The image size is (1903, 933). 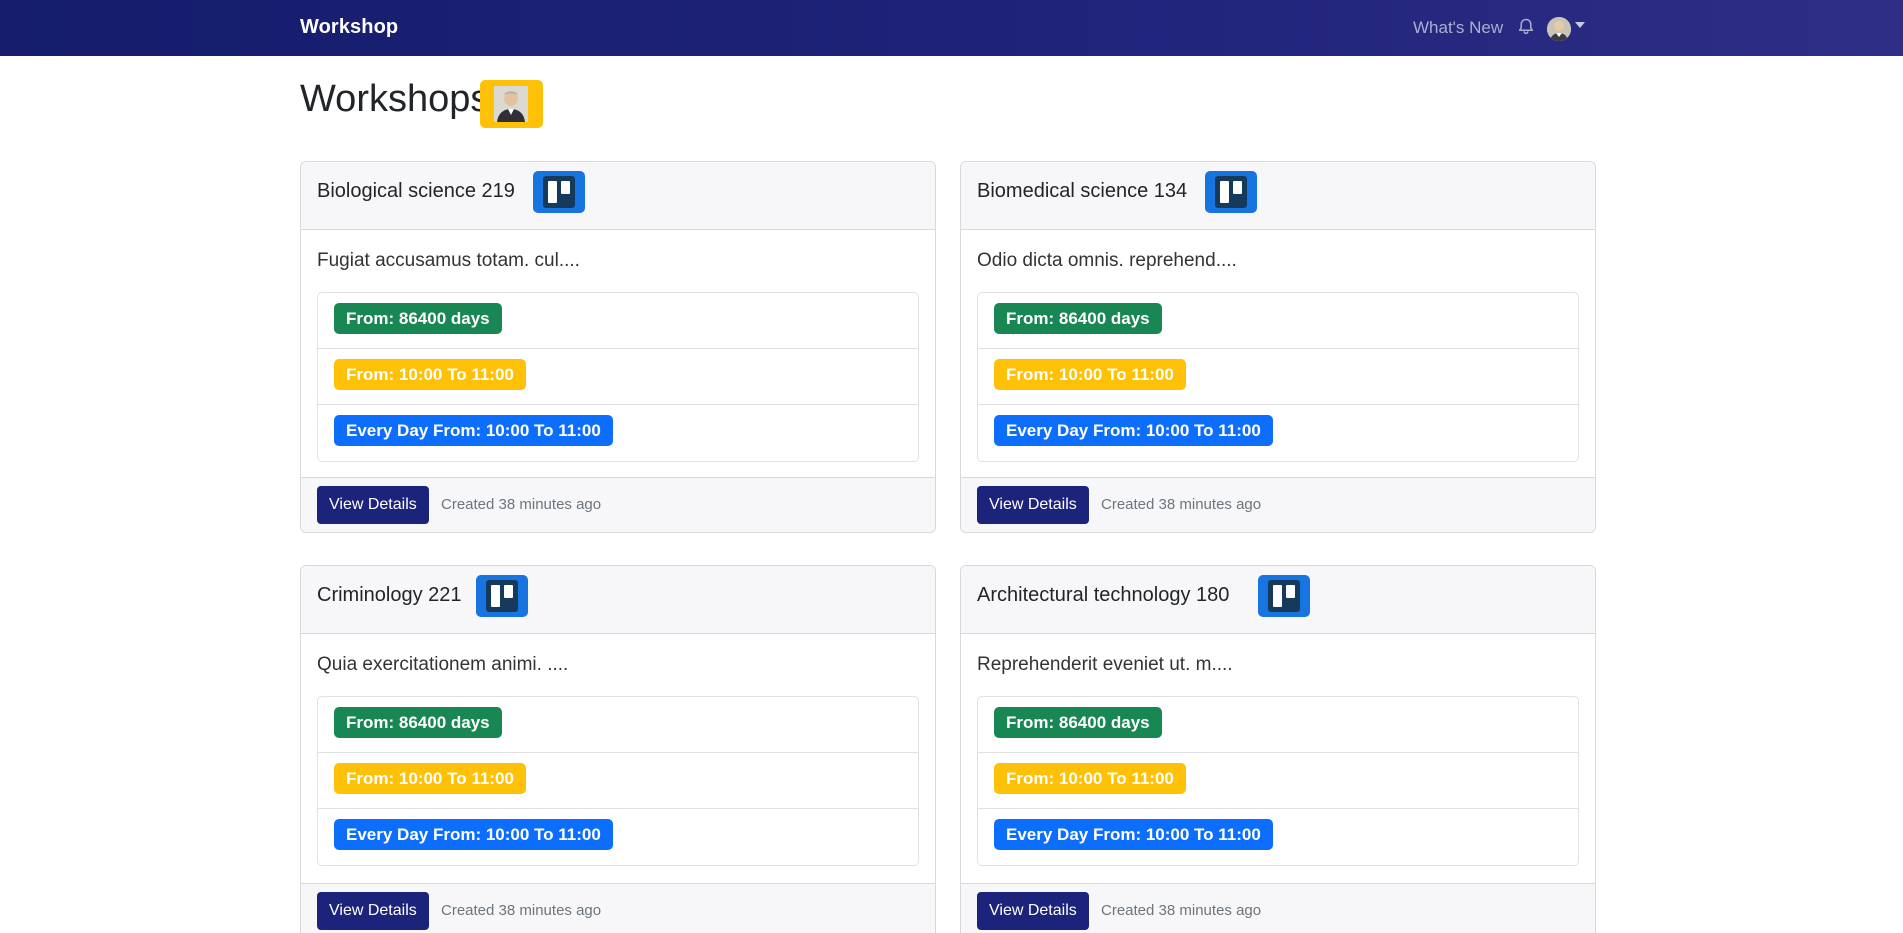 What do you see at coordinates (1103, 595) in the screenshot?
I see `workshop-title: Architectural technology 180` at bounding box center [1103, 595].